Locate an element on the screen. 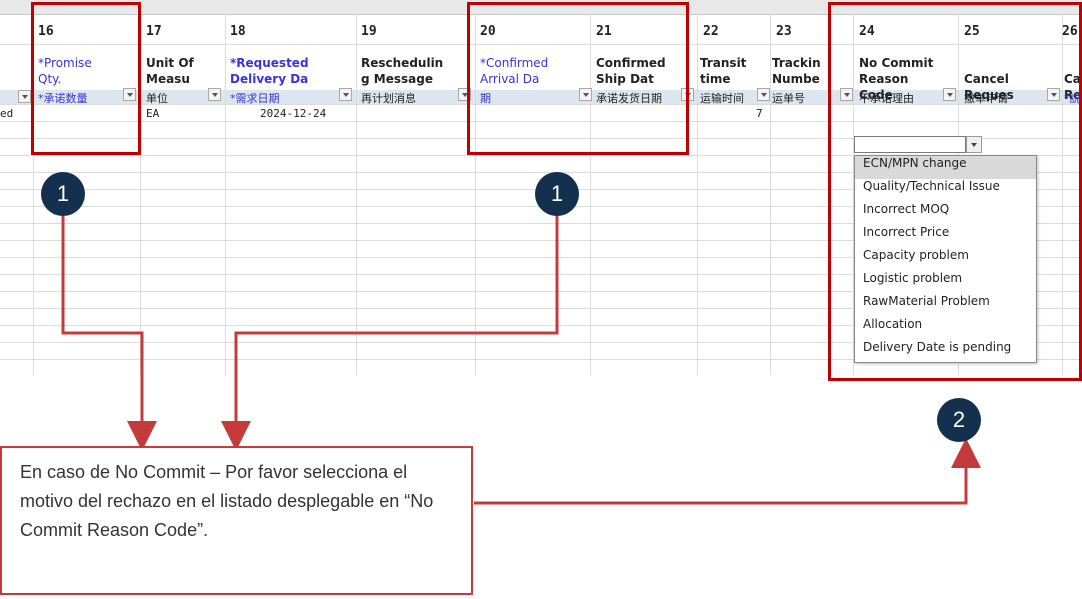  step-marker-1-left: 1 is located at coordinates (63, 194).